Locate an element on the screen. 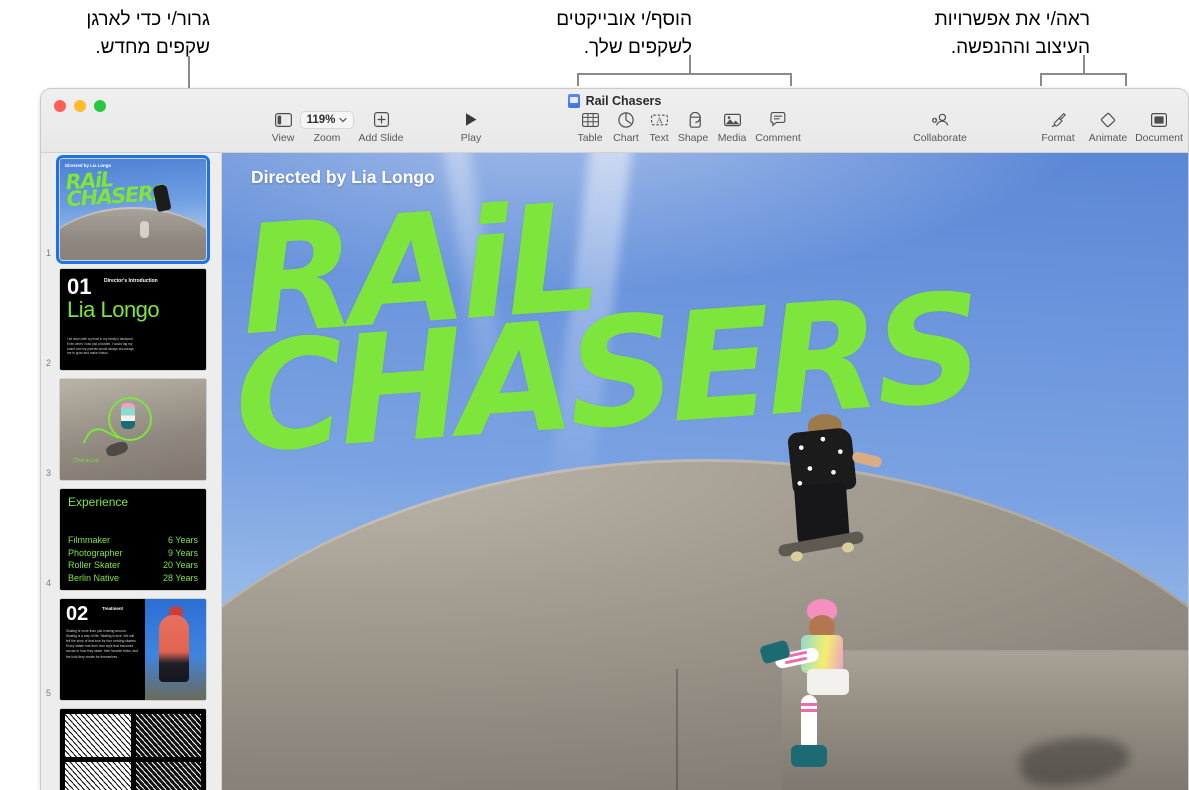  thumb2-number: 01 is located at coordinates (79, 286).